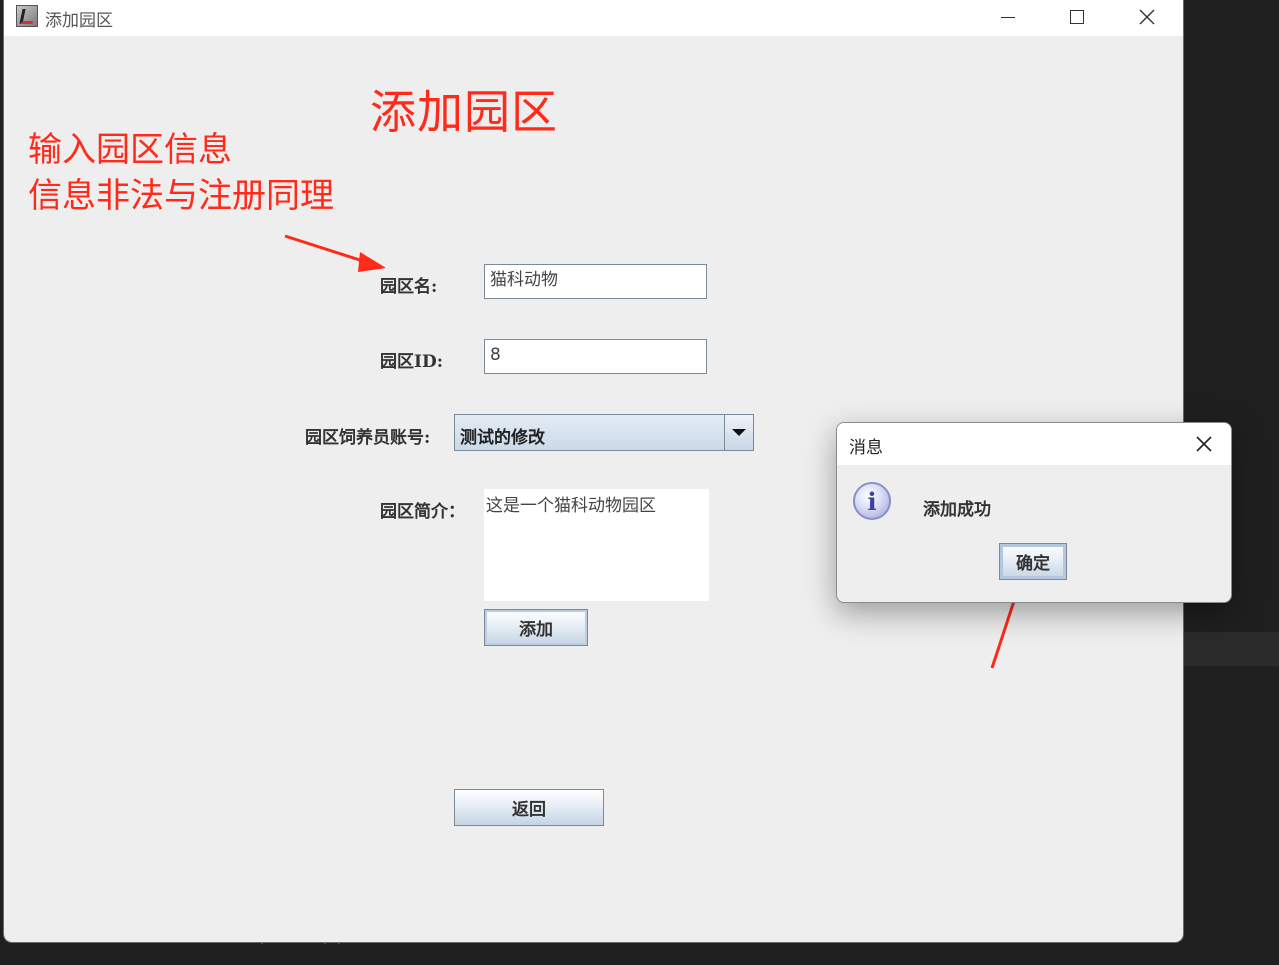  What do you see at coordinates (1034, 512) in the screenshot?
I see `message-dialog: 消息 i 添加成功 确定` at bounding box center [1034, 512].